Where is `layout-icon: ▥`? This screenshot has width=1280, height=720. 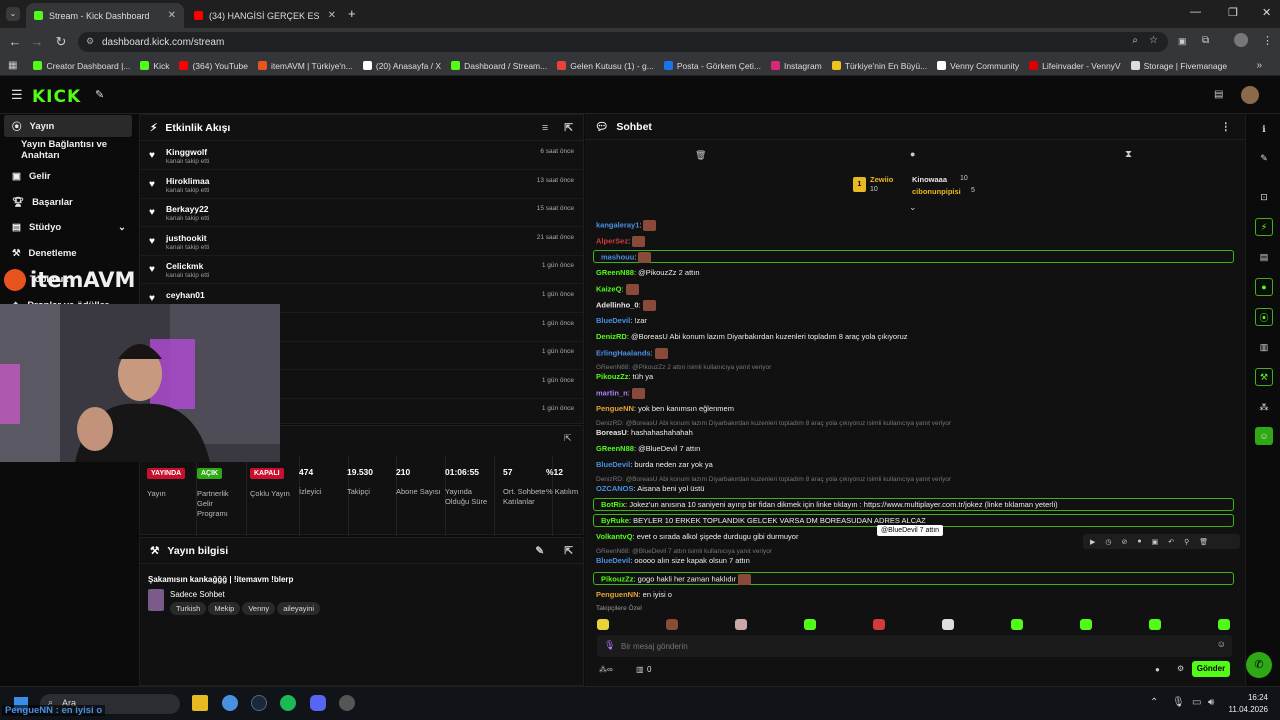
layout-icon: ▥ is located at coordinates (1264, 347).